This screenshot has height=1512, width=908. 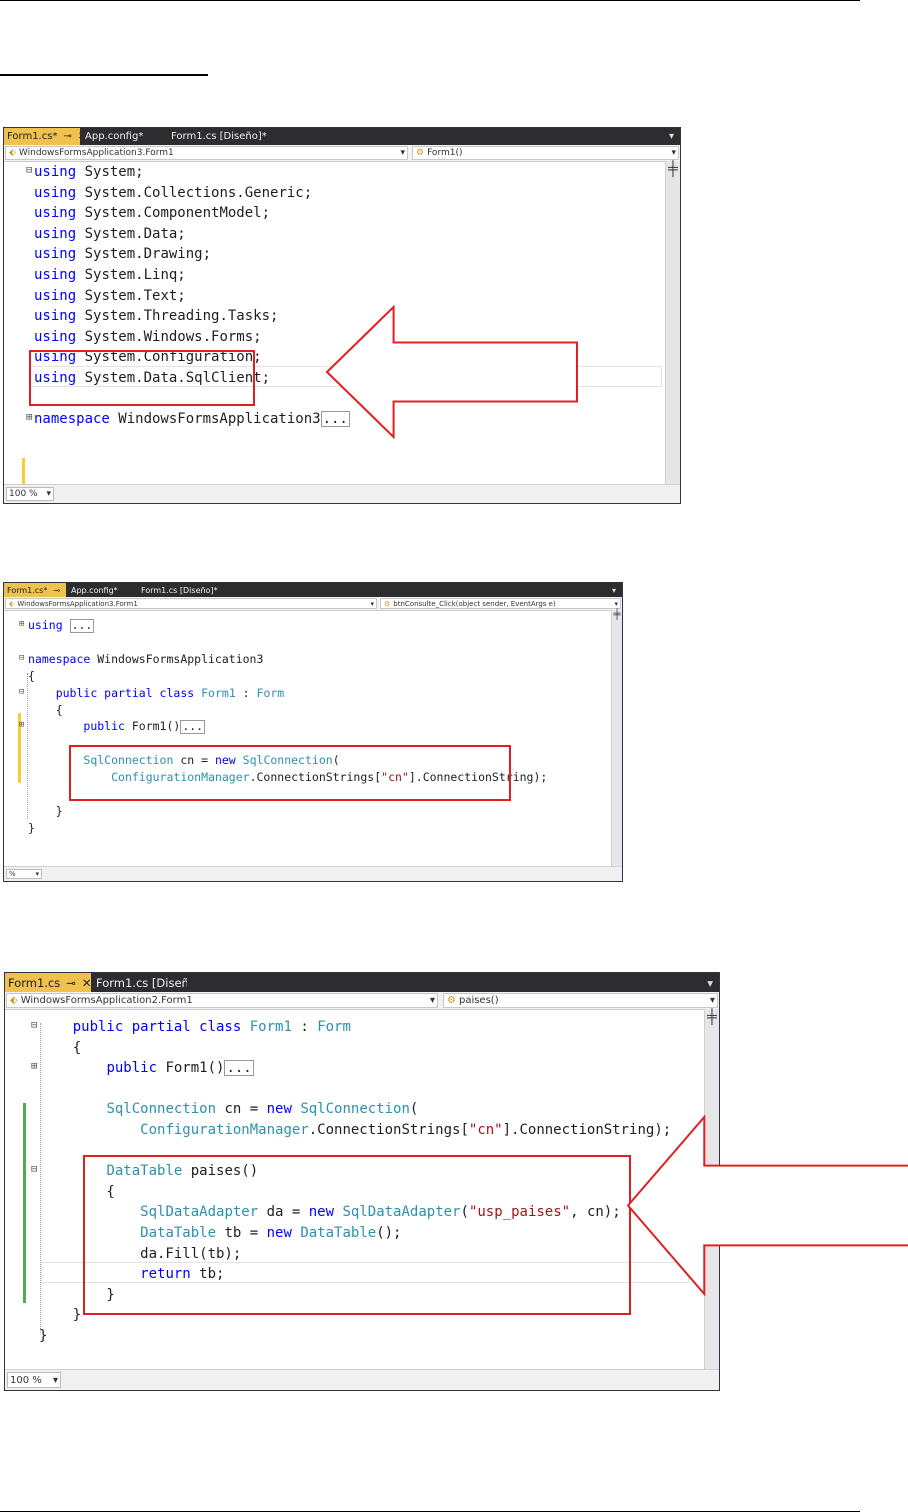 I want to click on code-text: System.Windows.Forms;, so click(x=169, y=336).